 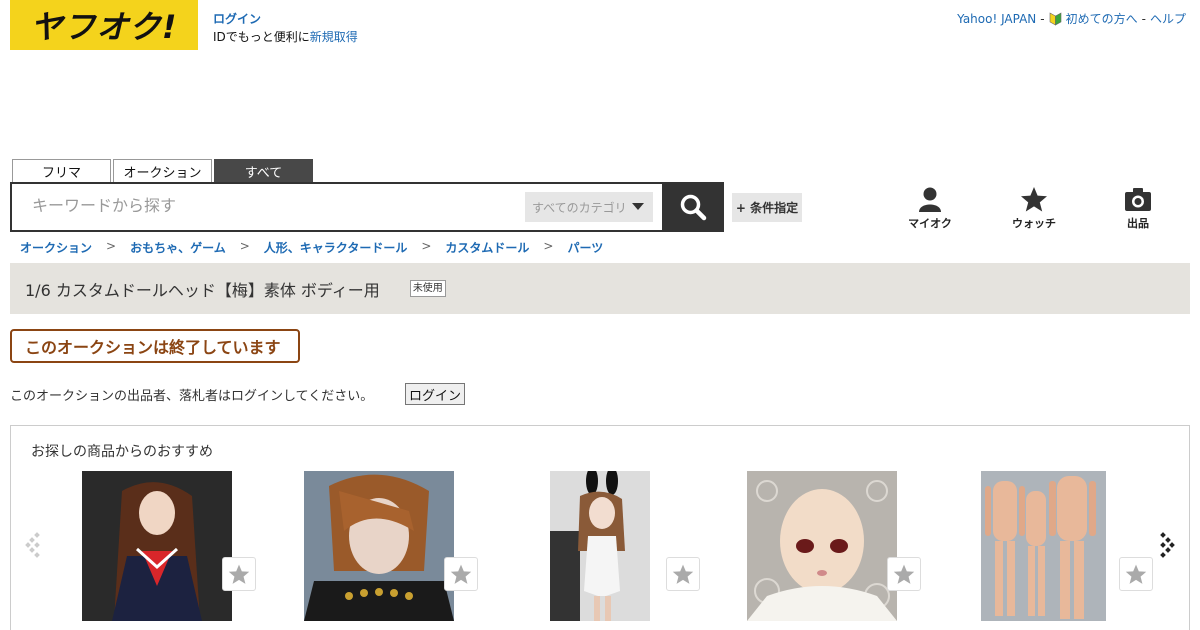 I want to click on help-link: ヘルプ, so click(x=1168, y=18).